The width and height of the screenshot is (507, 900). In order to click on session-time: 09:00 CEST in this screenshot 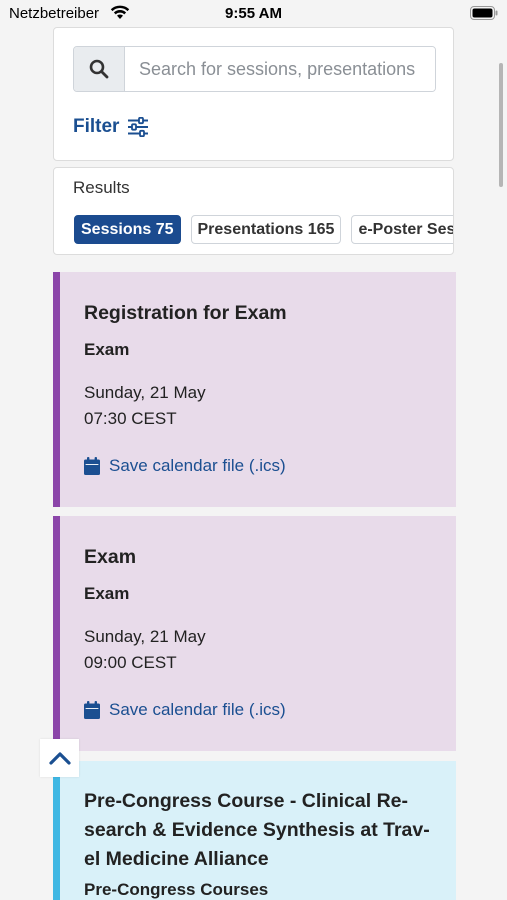, I will do `click(130, 662)`.